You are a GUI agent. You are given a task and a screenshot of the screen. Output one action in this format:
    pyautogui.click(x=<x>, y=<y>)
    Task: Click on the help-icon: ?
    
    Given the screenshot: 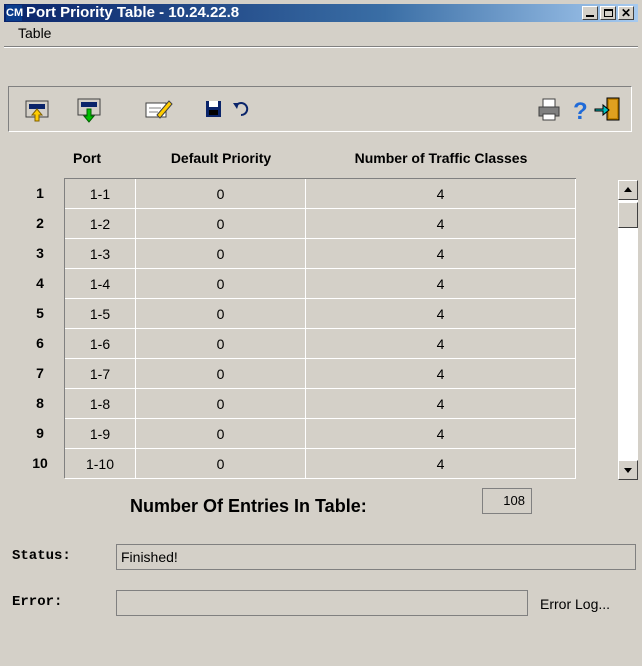 What is the action you would take?
    pyautogui.click(x=580, y=111)
    